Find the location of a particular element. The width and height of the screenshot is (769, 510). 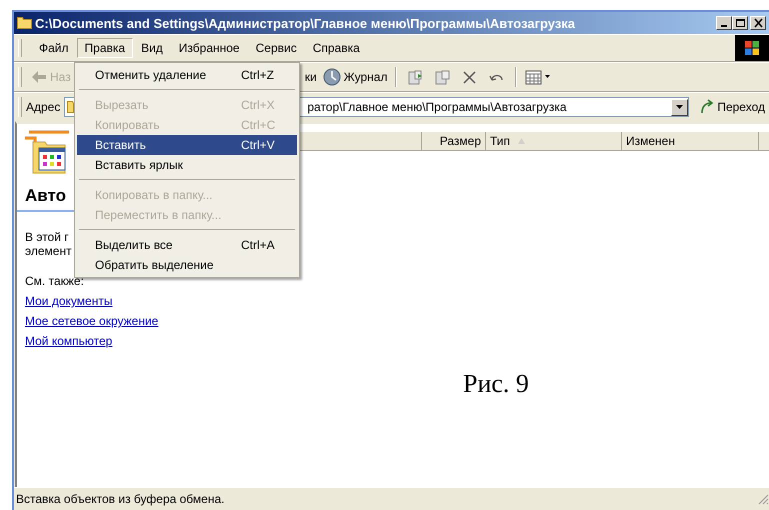

close-icon is located at coordinates (758, 23).